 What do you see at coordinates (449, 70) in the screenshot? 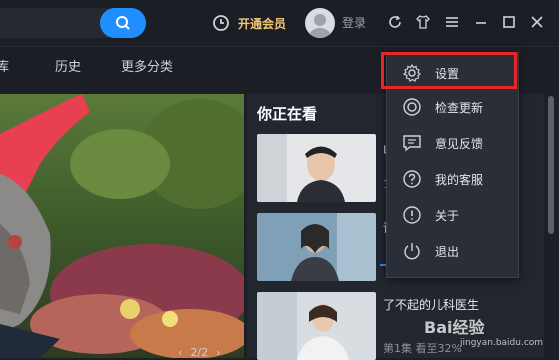
I see `settings-highlight-box` at bounding box center [449, 70].